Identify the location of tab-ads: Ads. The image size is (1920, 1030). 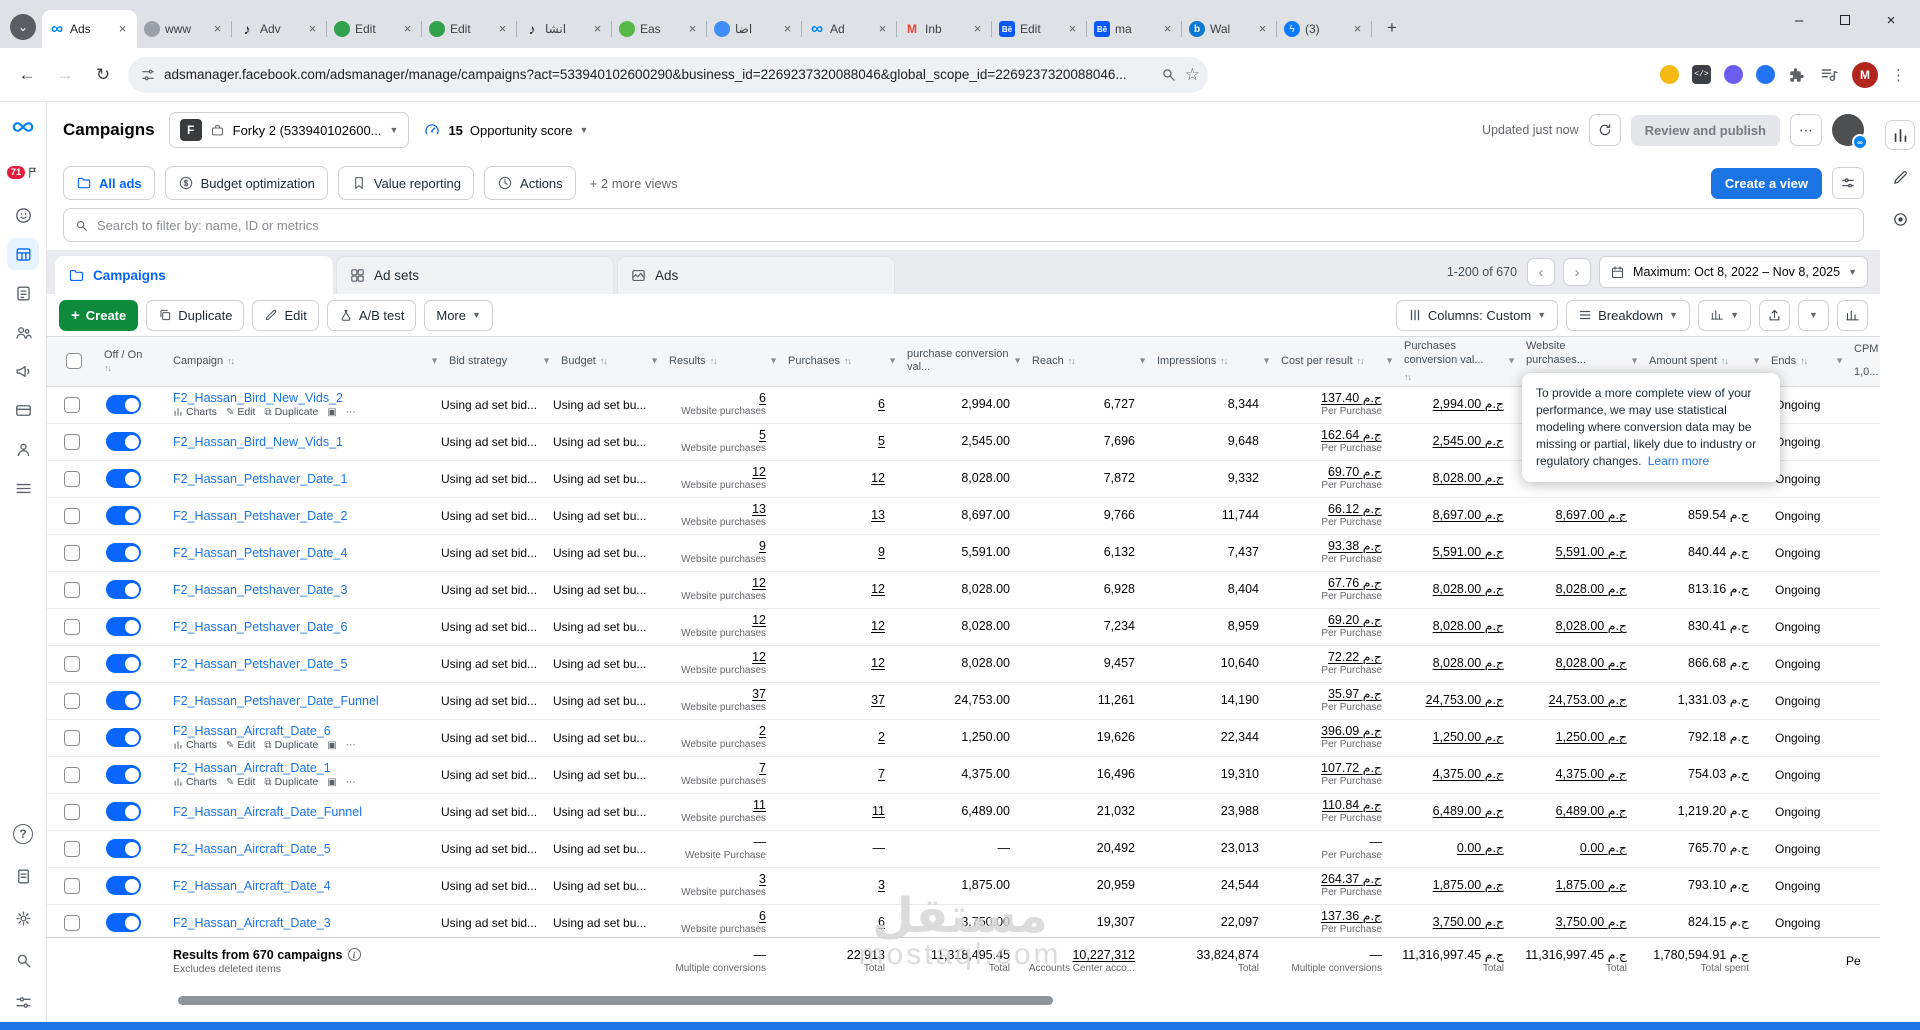
(756, 275).